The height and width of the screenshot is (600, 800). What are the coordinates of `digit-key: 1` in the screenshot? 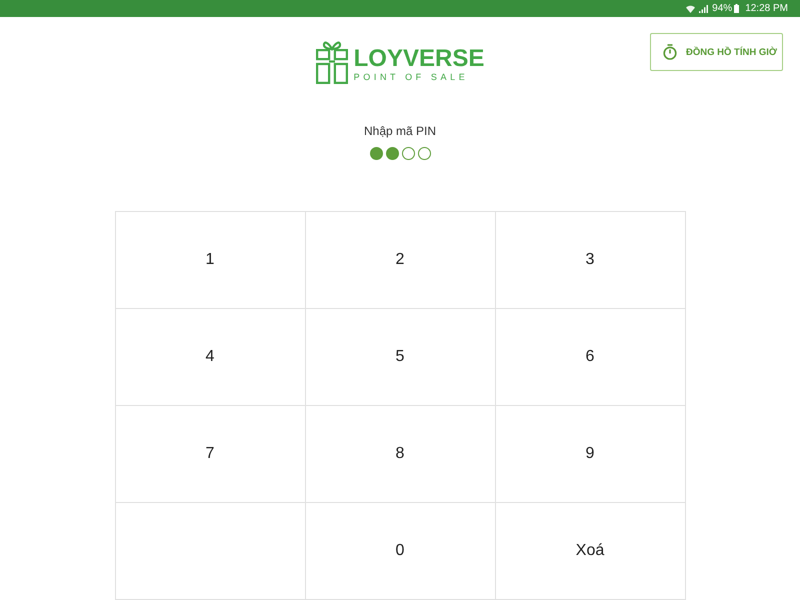 It's located at (211, 260).